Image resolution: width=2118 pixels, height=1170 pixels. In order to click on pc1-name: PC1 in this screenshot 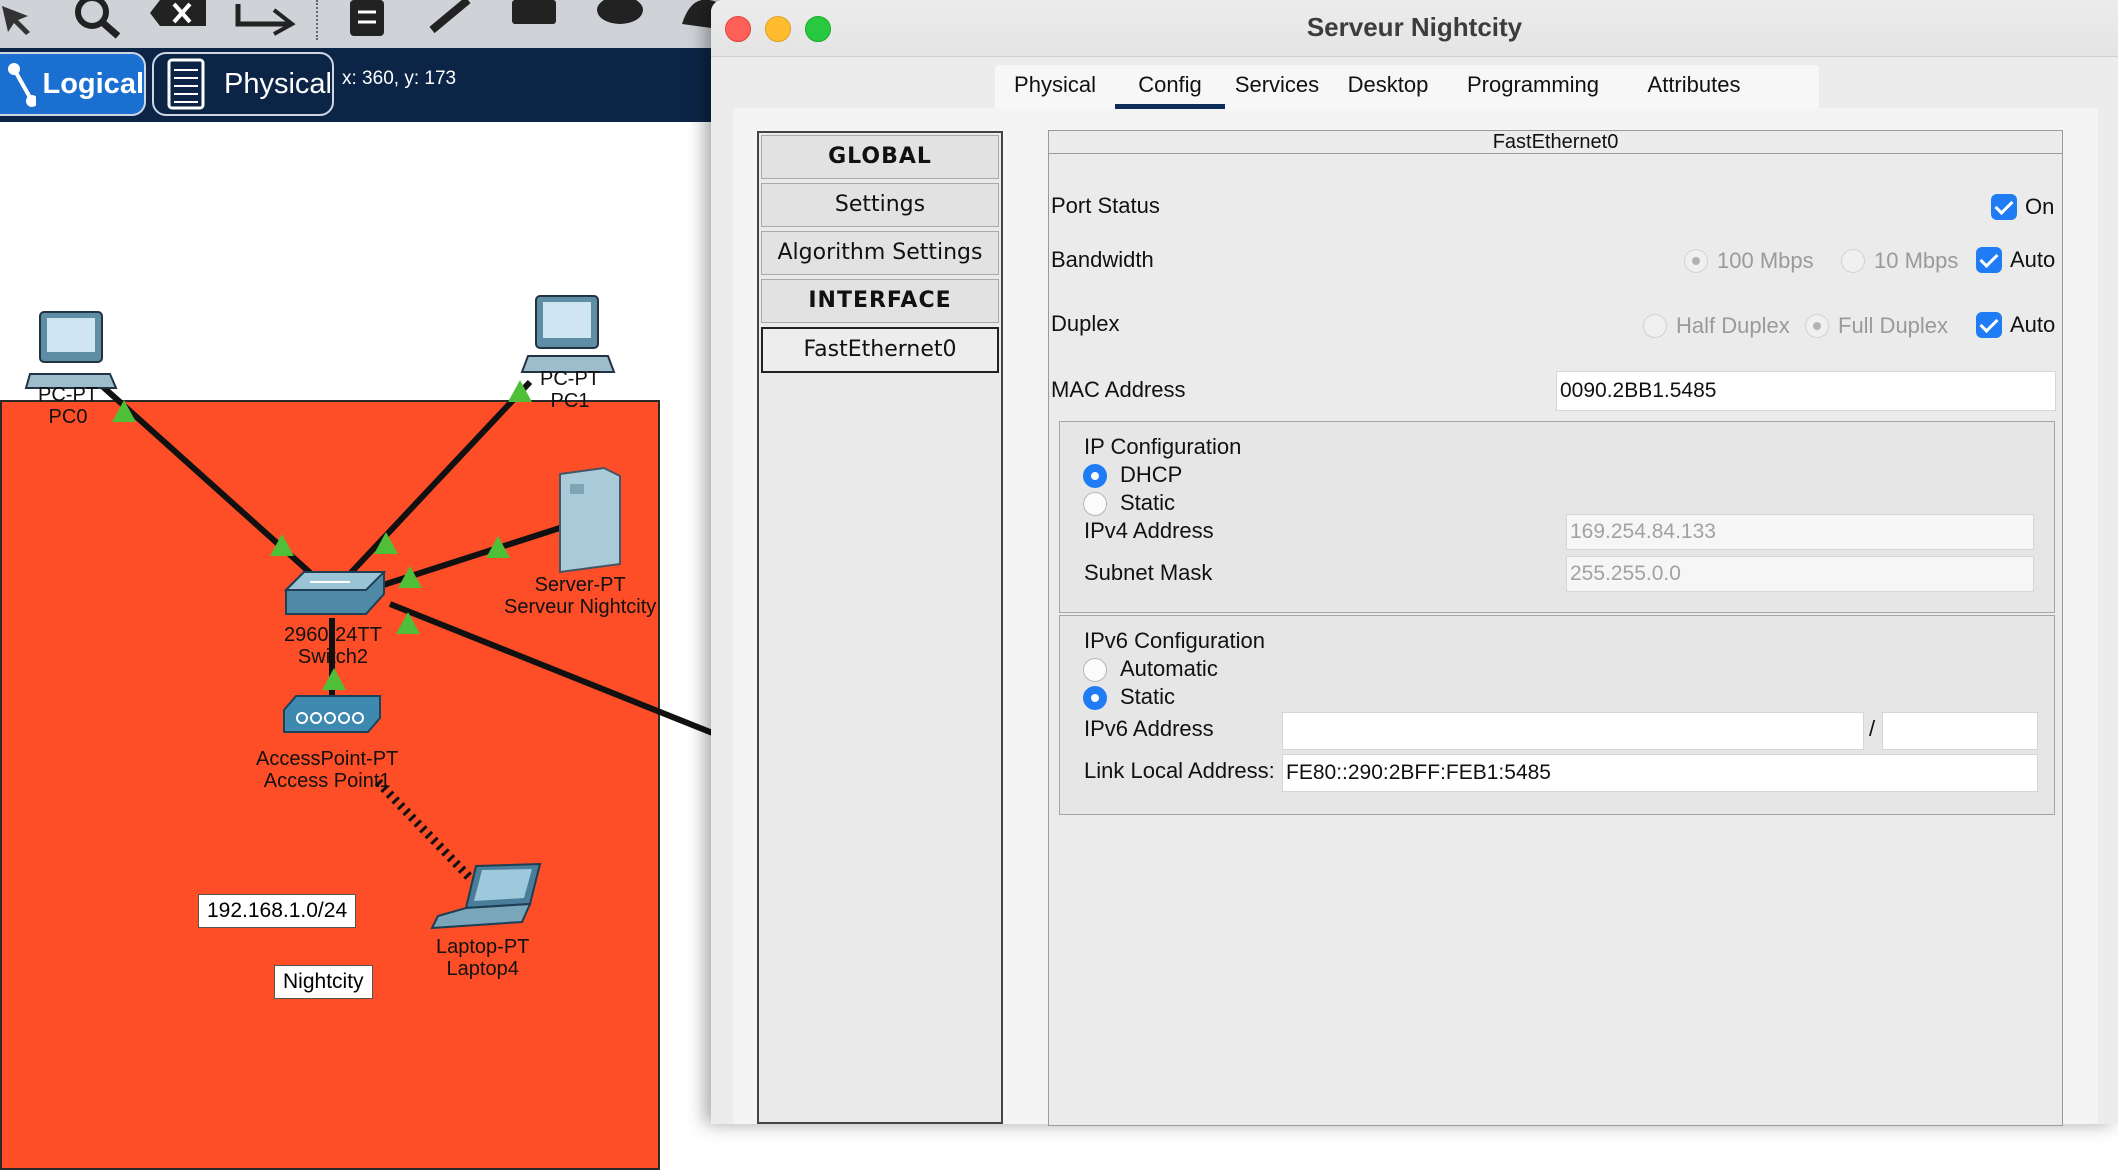, I will do `click(570, 401)`.